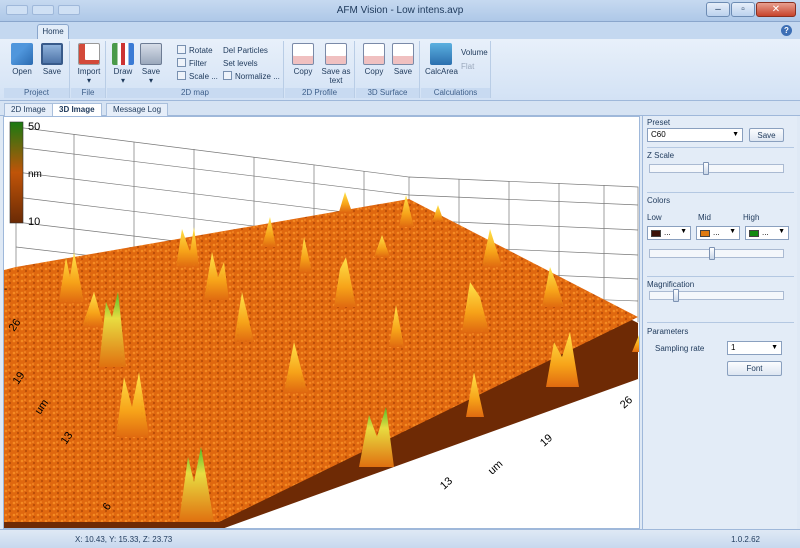  I want to click on group-project: Open Save Project, so click(37, 69).